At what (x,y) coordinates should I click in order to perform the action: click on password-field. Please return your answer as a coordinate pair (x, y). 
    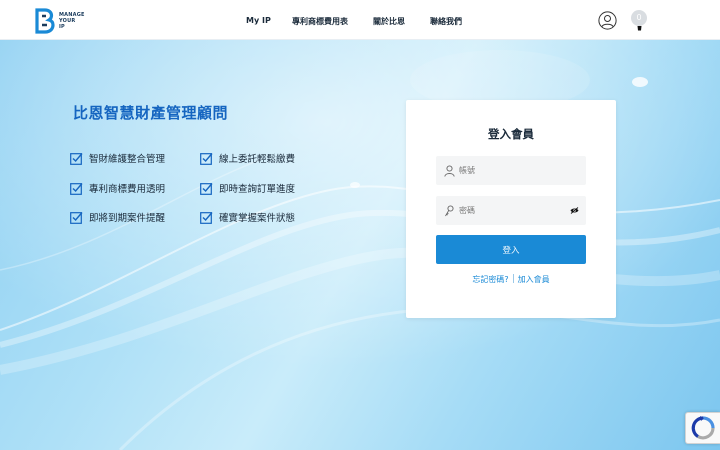
    Looking at the image, I should click on (511, 210).